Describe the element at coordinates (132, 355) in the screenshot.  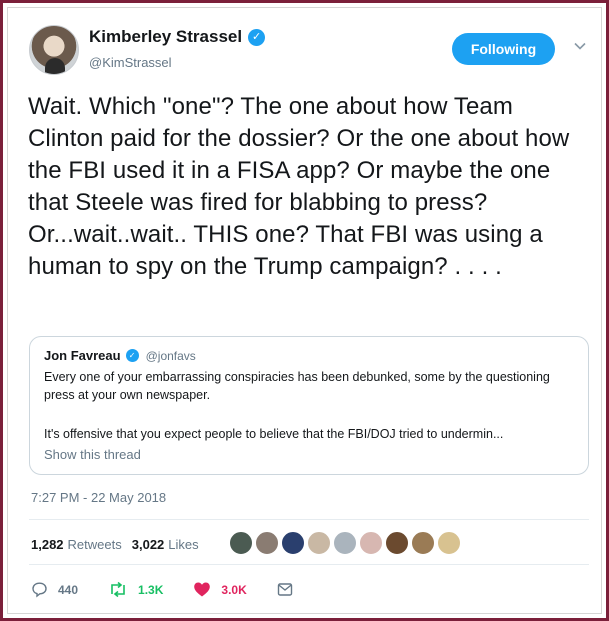
I see `quoted-verified-badge-icon: ✓` at that location.